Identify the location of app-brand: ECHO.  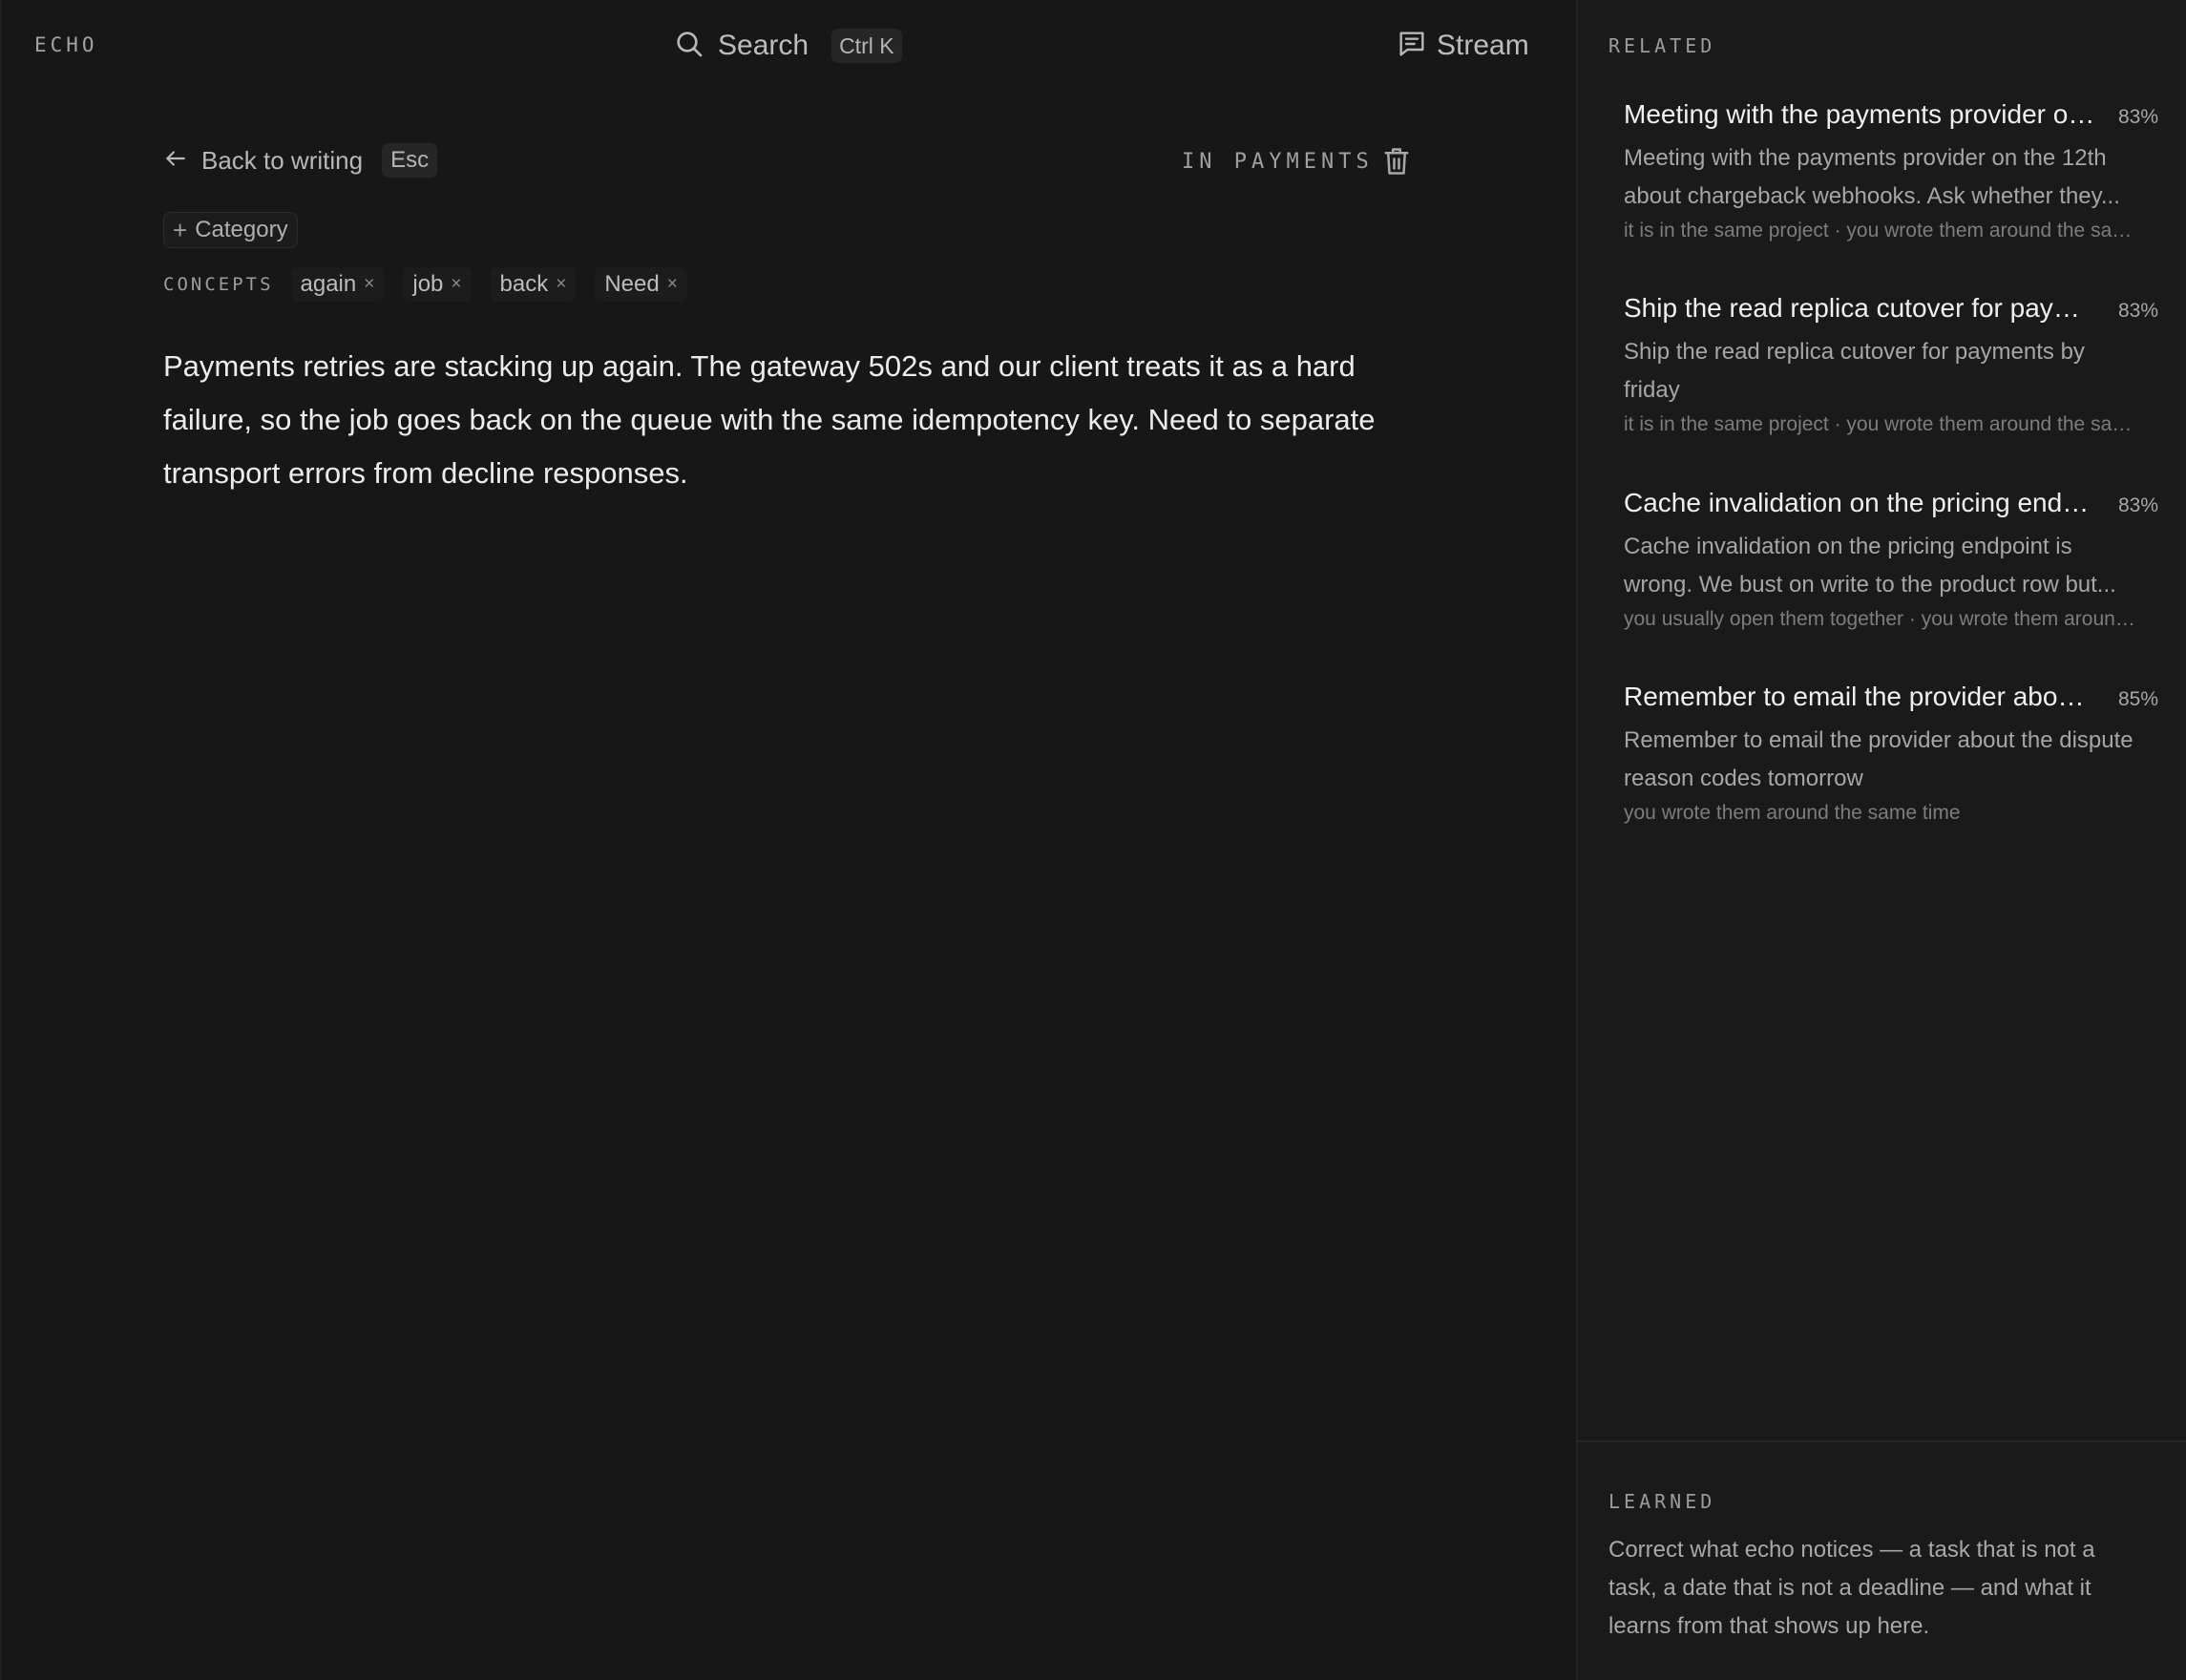
(66, 44).